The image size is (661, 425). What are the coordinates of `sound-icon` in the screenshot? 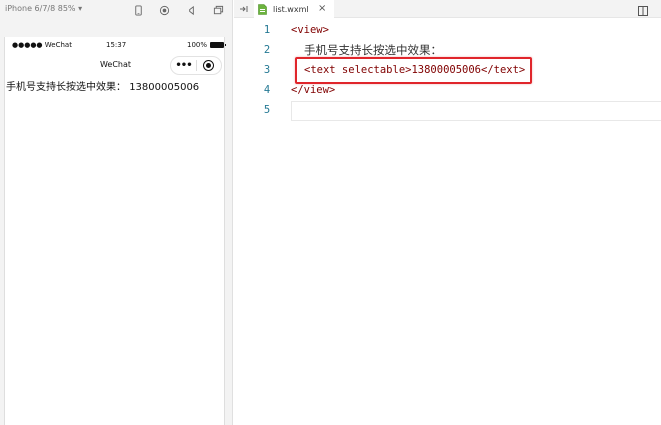 It's located at (191, 10).